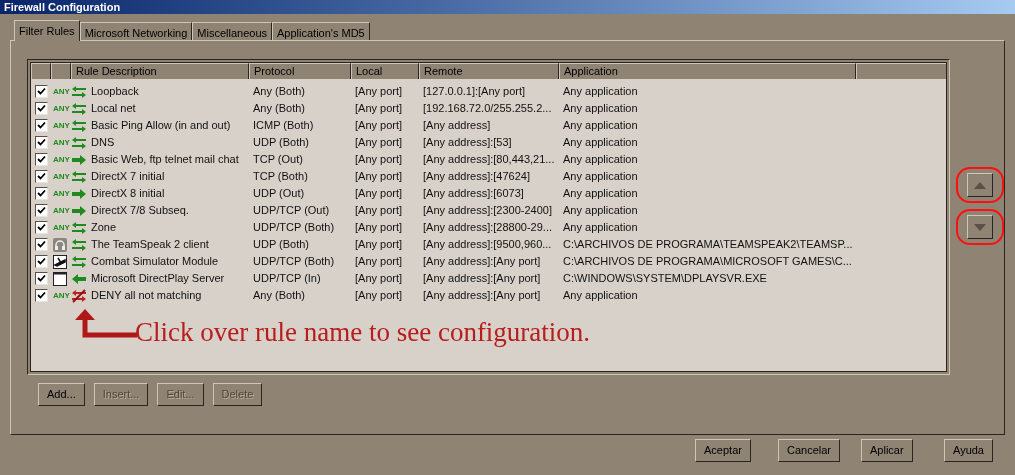  What do you see at coordinates (457, 125) in the screenshot?
I see `table-cell-text: [Any address]` at bounding box center [457, 125].